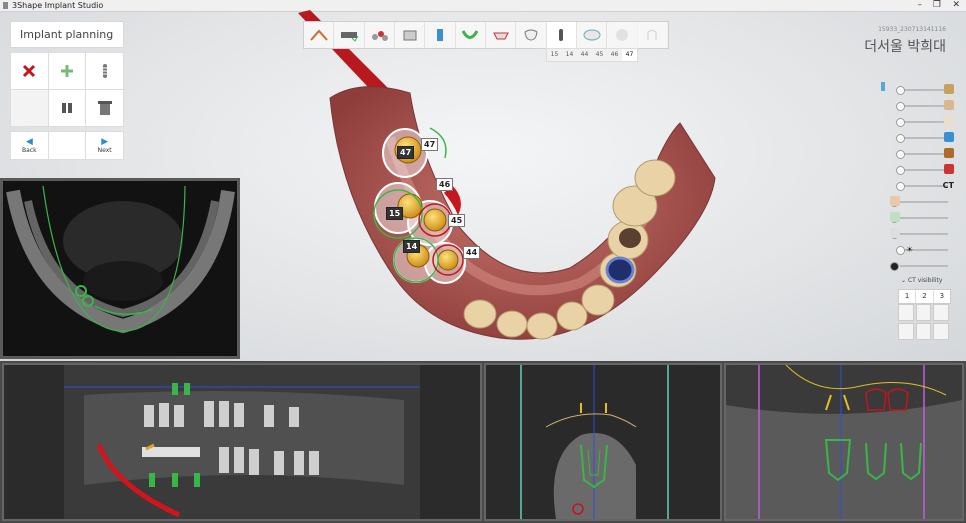  I want to click on panoramic-step-button, so click(410, 35).